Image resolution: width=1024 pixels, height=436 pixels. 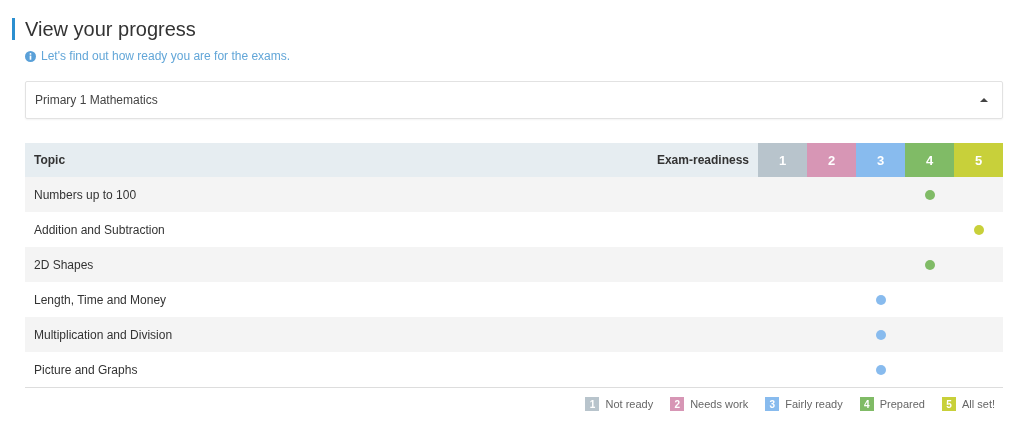 I want to click on topic-cell-text: Picture and Graphs, so click(x=86, y=369).